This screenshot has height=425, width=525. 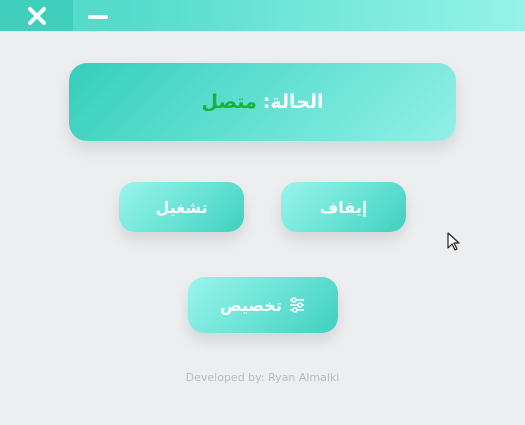 I want to click on stop-button: إيقاف, so click(x=343, y=207).